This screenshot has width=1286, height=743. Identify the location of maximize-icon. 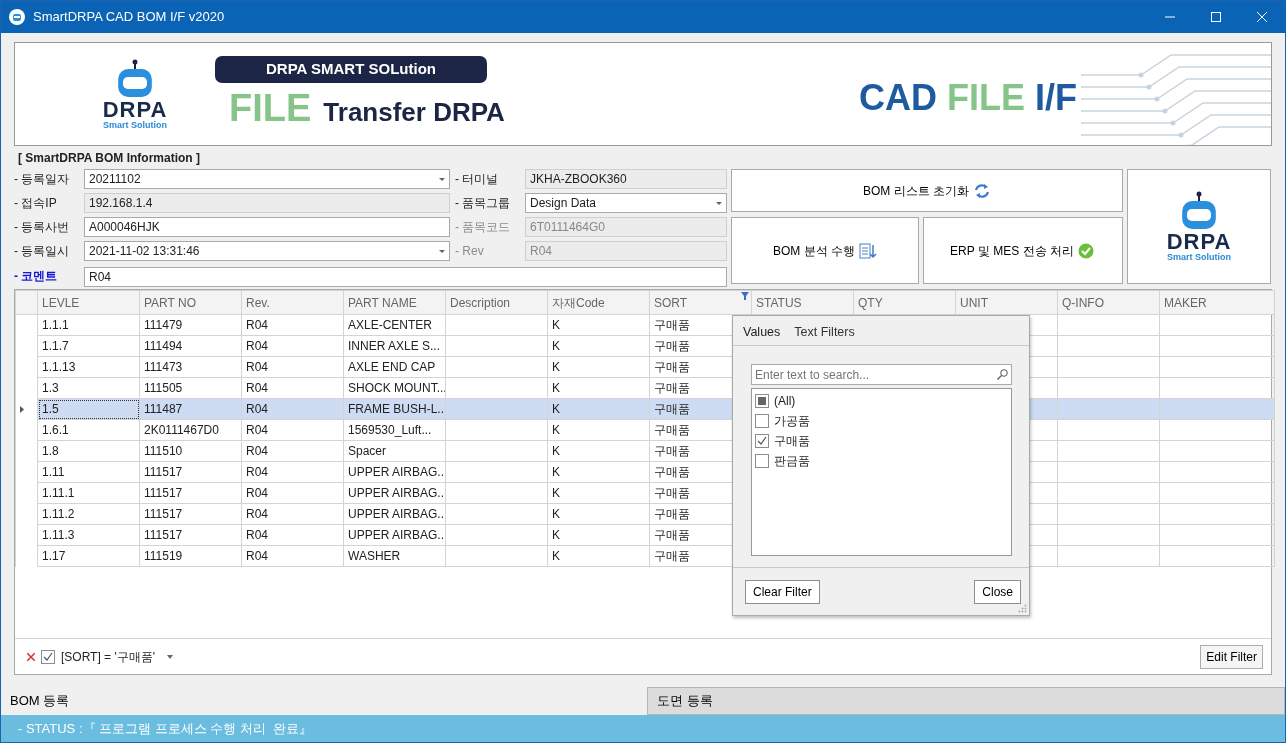
(1216, 17).